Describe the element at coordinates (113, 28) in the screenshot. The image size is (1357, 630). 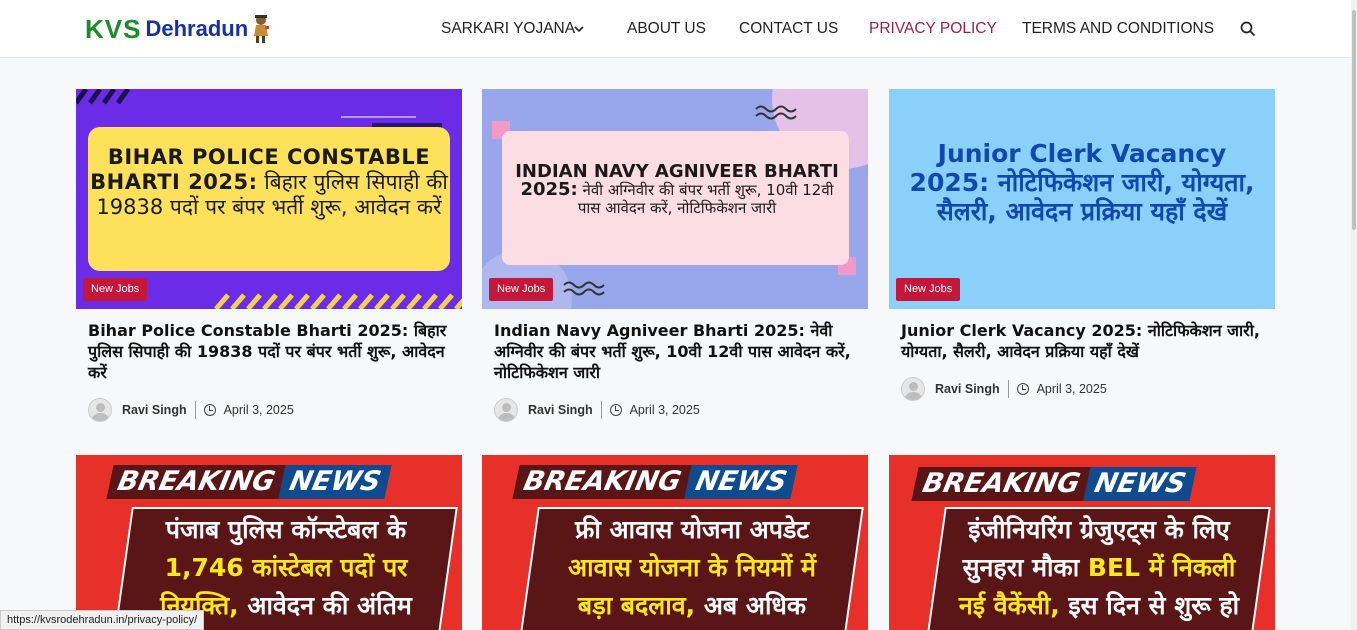
I see `logo-kvs: KVS` at that location.